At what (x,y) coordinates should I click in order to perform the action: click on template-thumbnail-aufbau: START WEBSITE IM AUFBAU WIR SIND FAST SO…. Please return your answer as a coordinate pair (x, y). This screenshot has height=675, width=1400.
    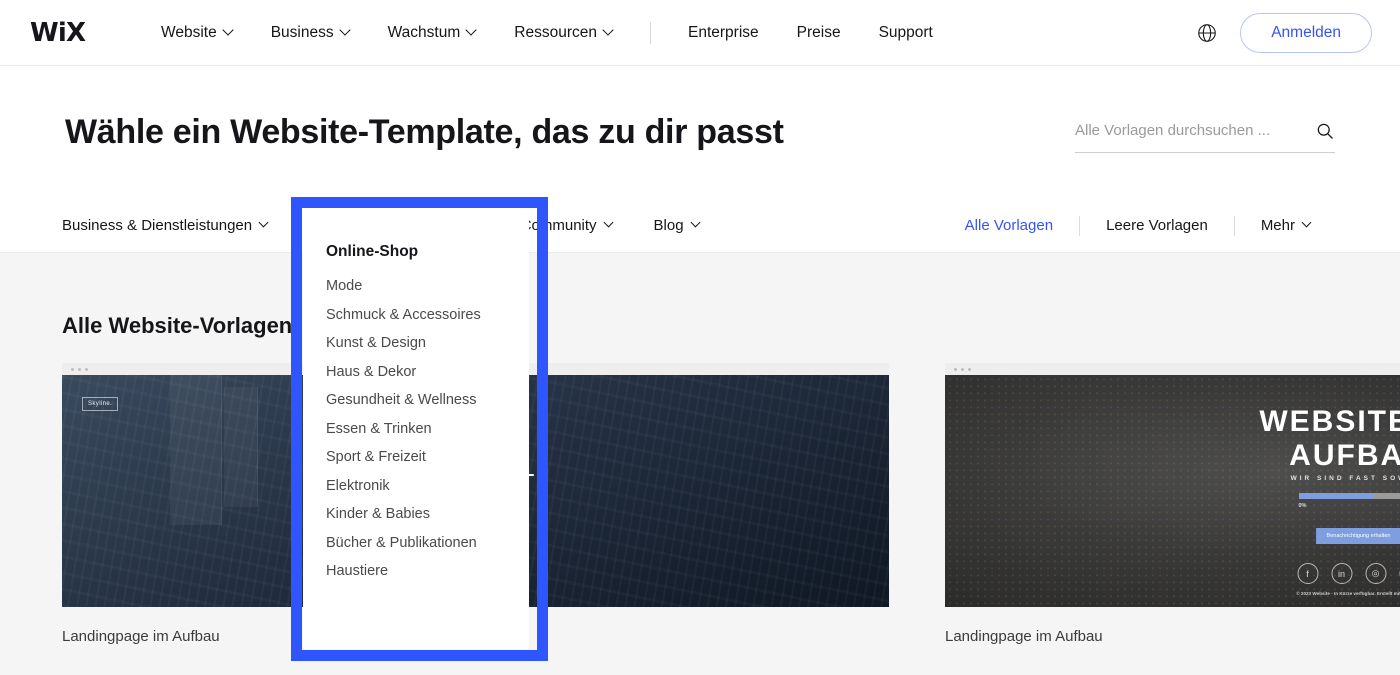
    Looking at the image, I should click on (1172, 491).